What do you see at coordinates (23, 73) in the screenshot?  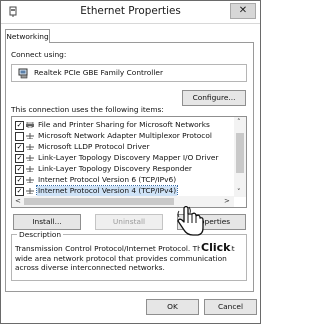 I see `network-card-icon` at bounding box center [23, 73].